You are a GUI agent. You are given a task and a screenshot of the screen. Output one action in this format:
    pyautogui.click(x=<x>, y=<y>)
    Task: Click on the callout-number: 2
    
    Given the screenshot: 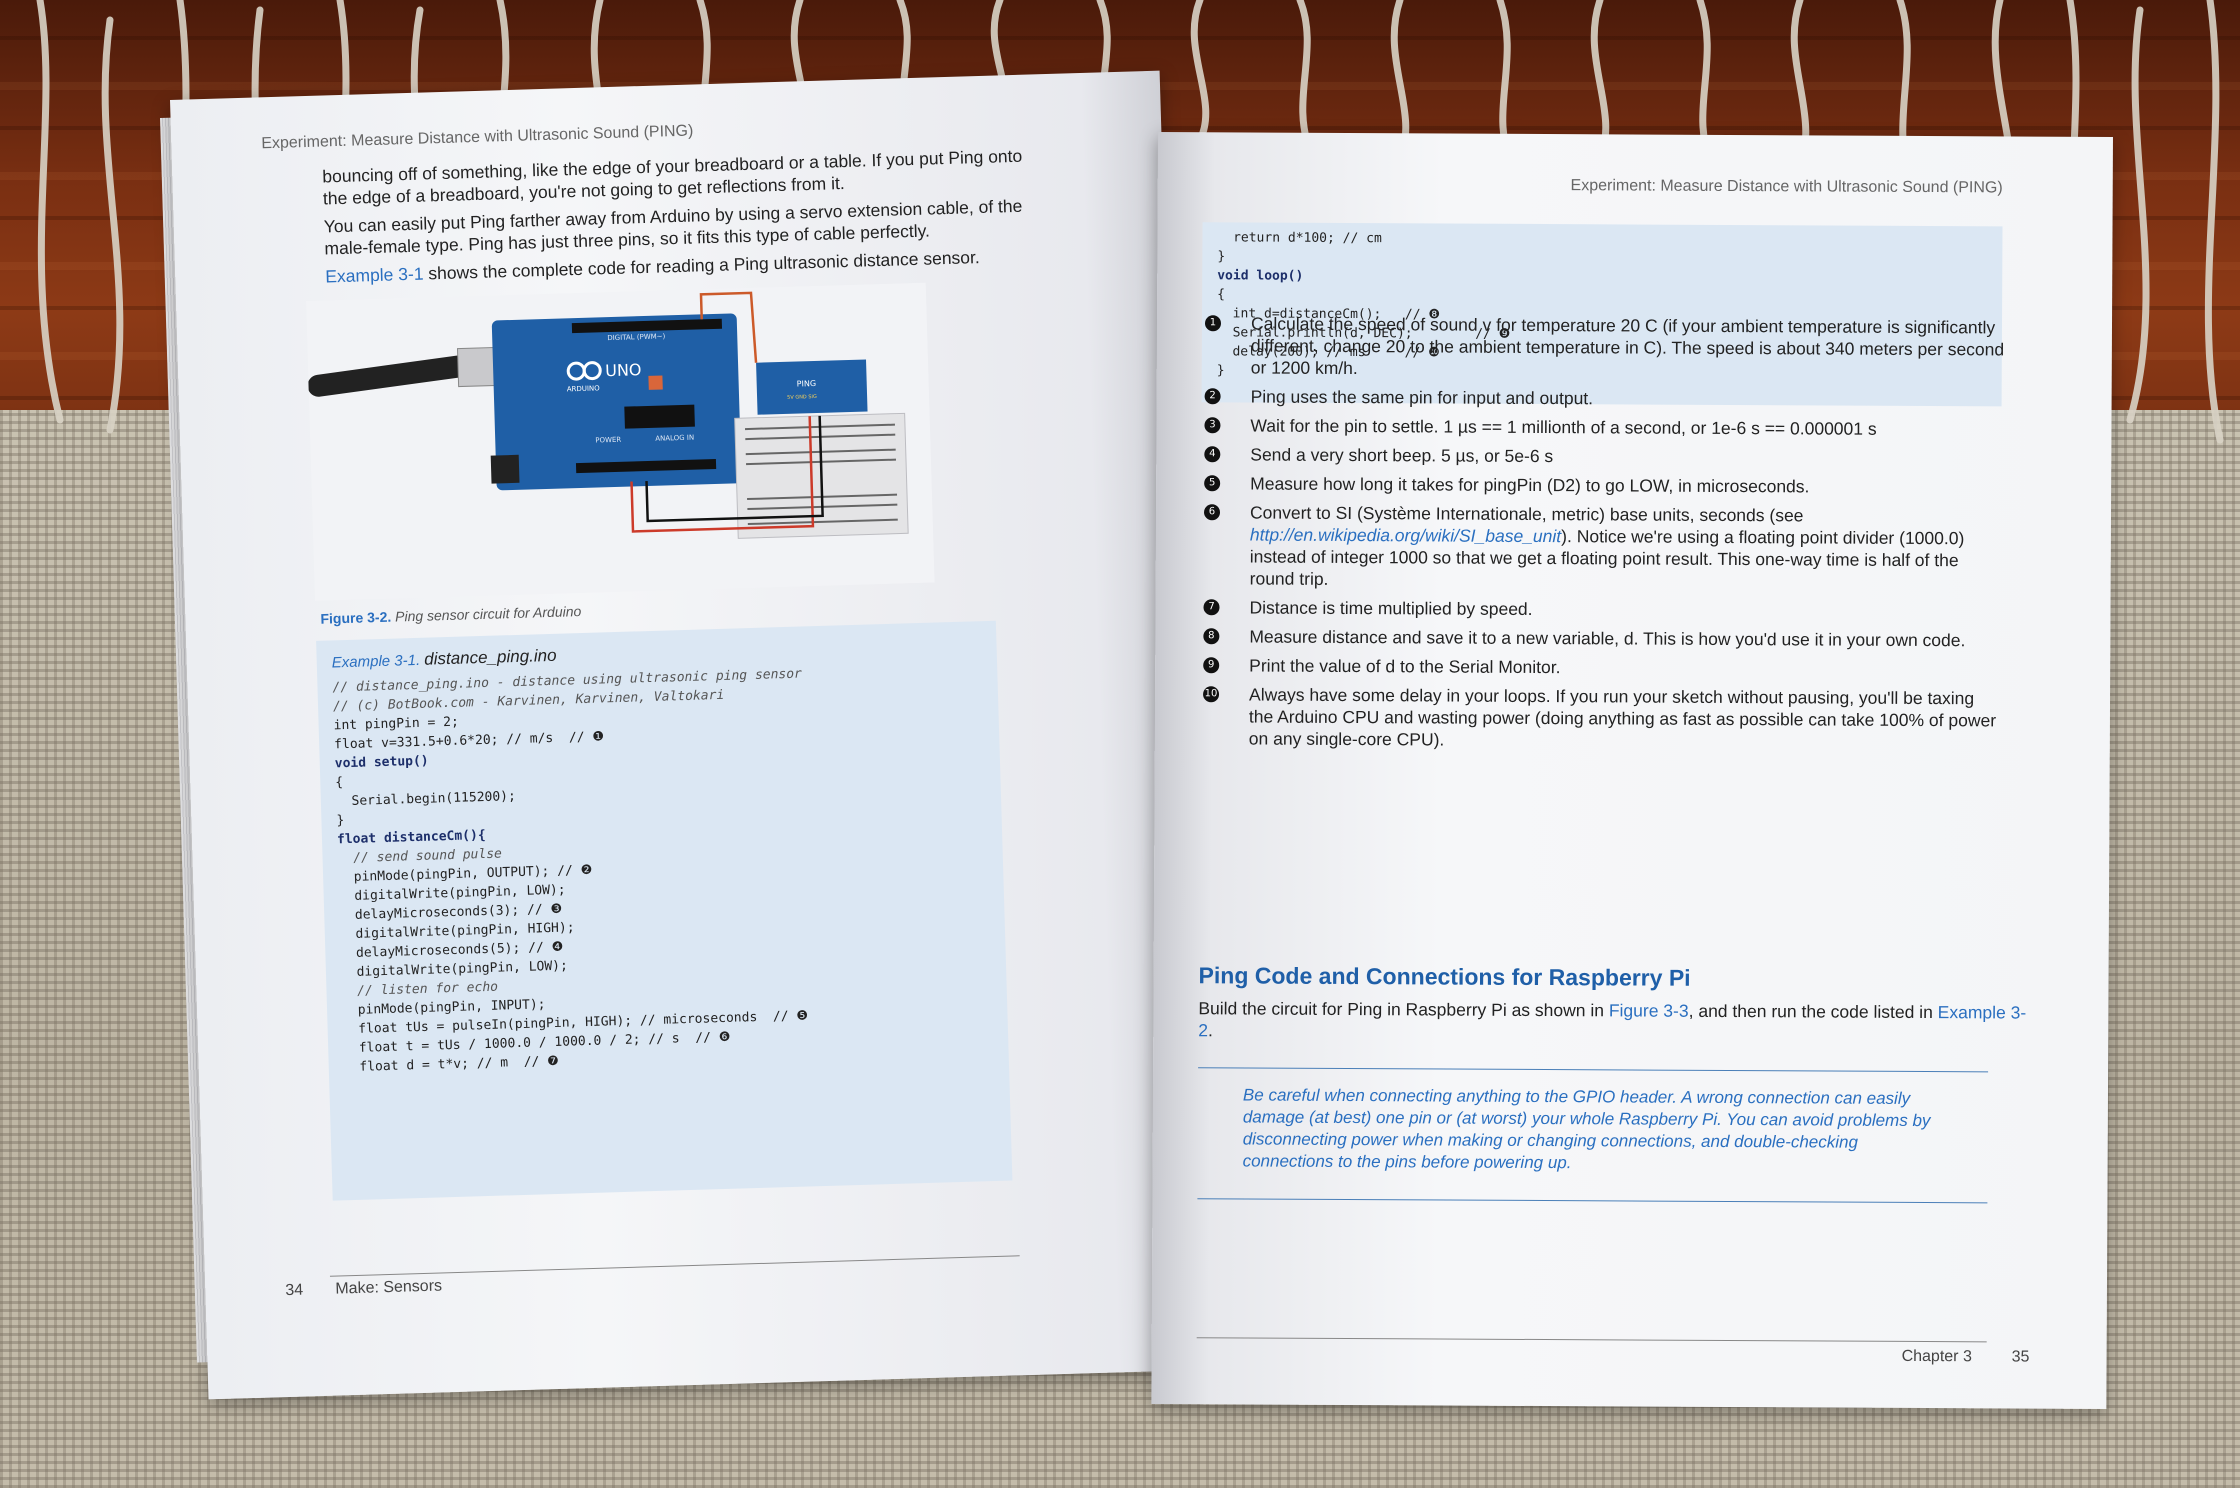 What is the action you would take?
    pyautogui.click(x=1212, y=396)
    